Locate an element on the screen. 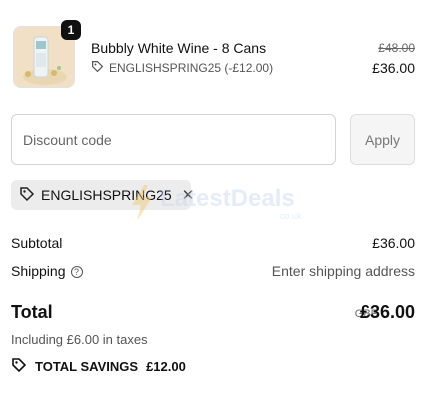 This screenshot has height=403, width=444. savings-tag-icon is located at coordinates (19, 366).